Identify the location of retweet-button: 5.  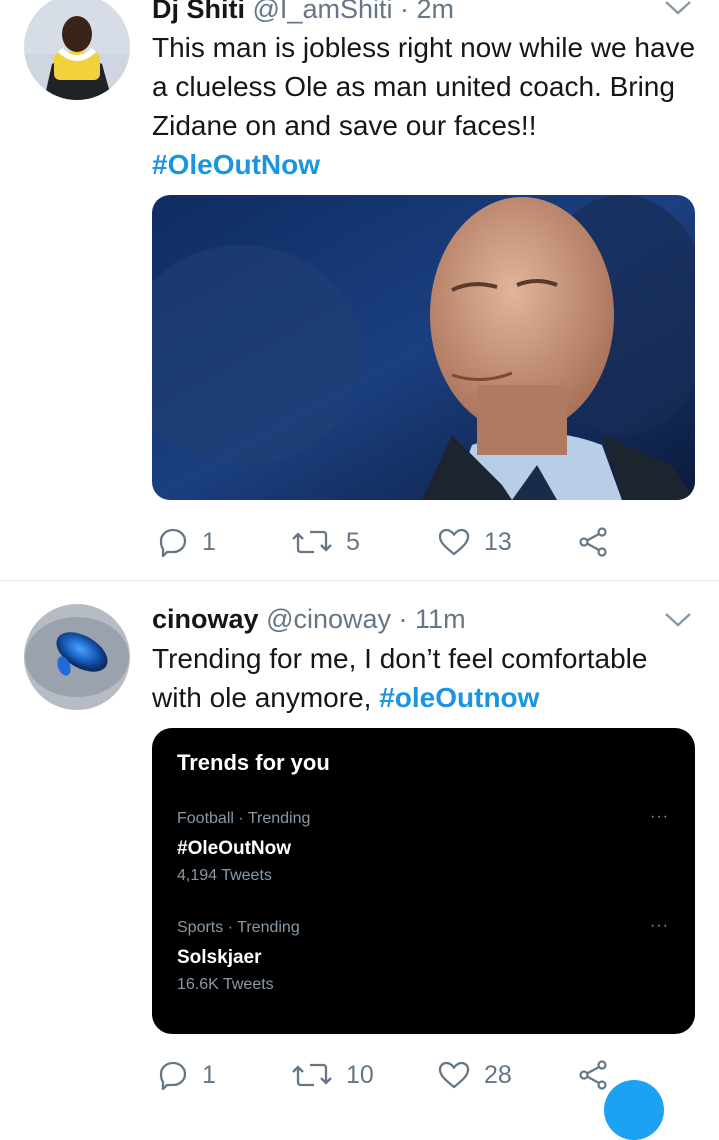
(326, 542).